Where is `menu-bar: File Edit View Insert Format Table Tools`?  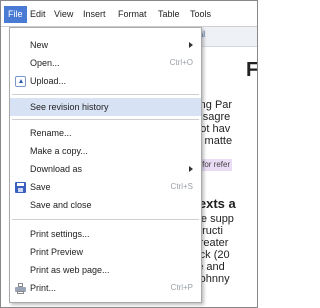
menu-bar: File Edit View Insert Format Table Tools is located at coordinates (129, 14).